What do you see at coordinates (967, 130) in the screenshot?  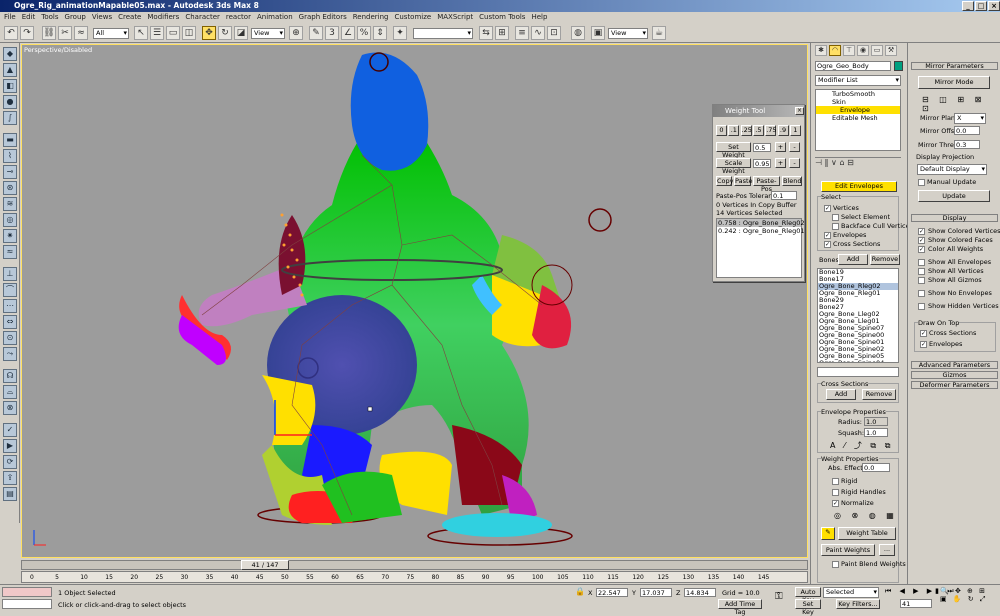 I see `mirror-offset-field: 0.0` at bounding box center [967, 130].